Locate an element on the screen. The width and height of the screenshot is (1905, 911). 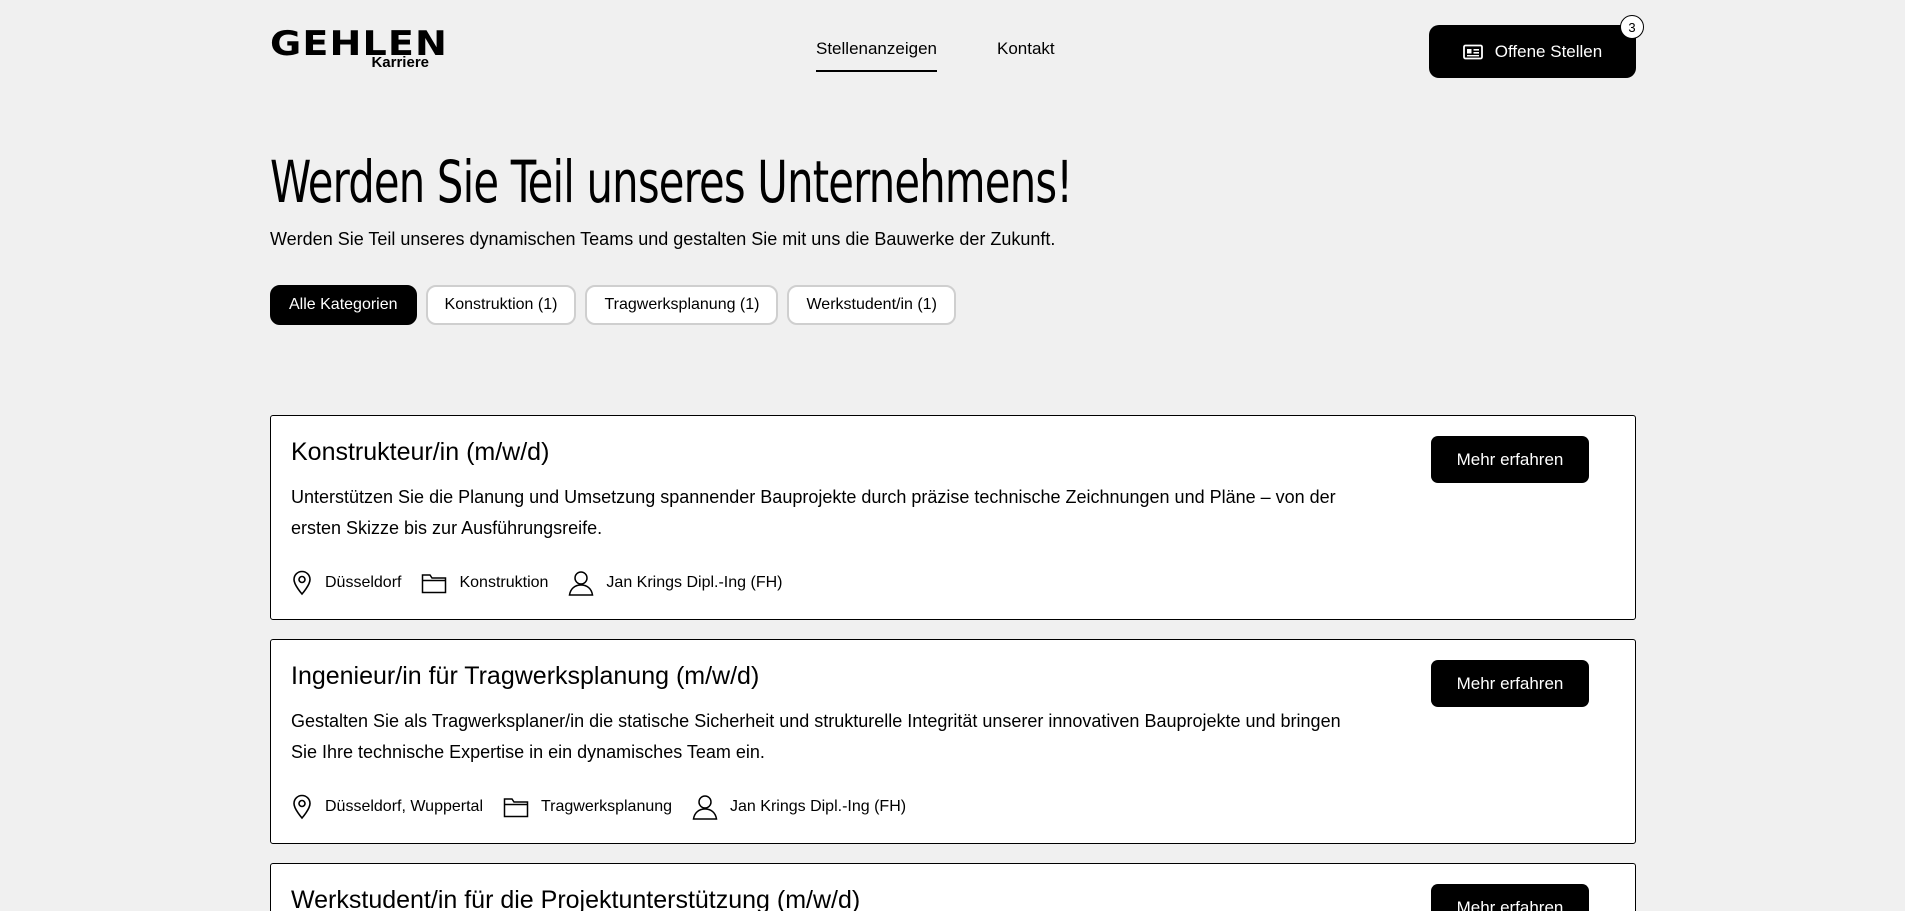
nav-item-stellenanzeigen: Stellenanzeigen is located at coordinates (876, 55).